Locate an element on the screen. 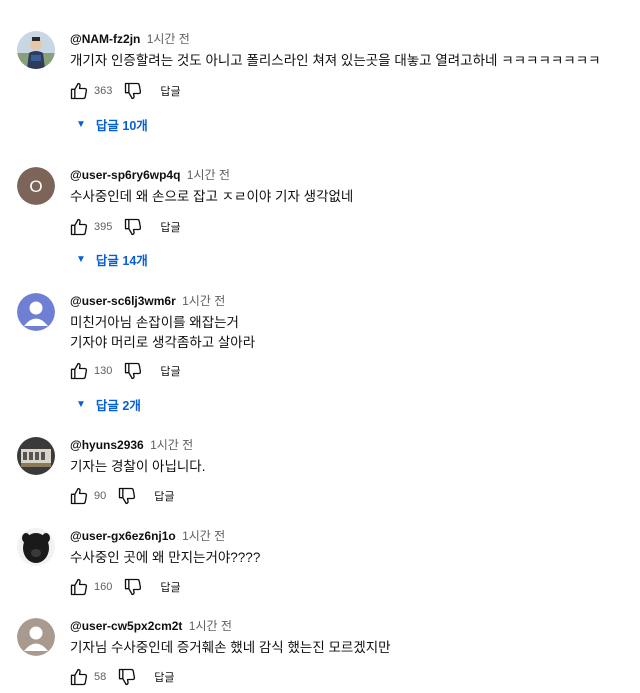 This screenshot has width=640, height=693. comment-actions: 160 답글 is located at coordinates (124, 587).